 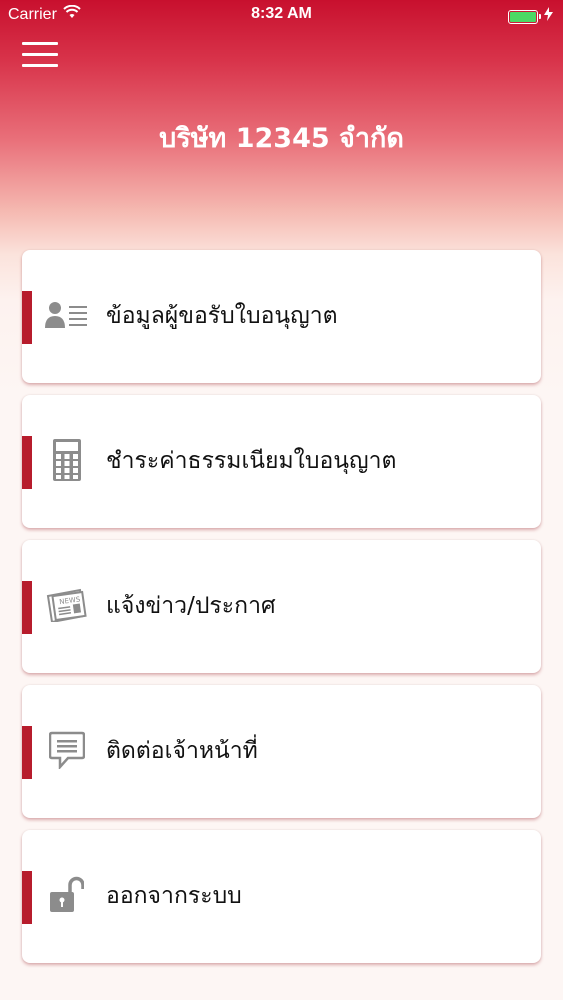 What do you see at coordinates (281, 751) in the screenshot?
I see `menu-item-contact-staff: ติดต่อเจ้าหน้าที่` at bounding box center [281, 751].